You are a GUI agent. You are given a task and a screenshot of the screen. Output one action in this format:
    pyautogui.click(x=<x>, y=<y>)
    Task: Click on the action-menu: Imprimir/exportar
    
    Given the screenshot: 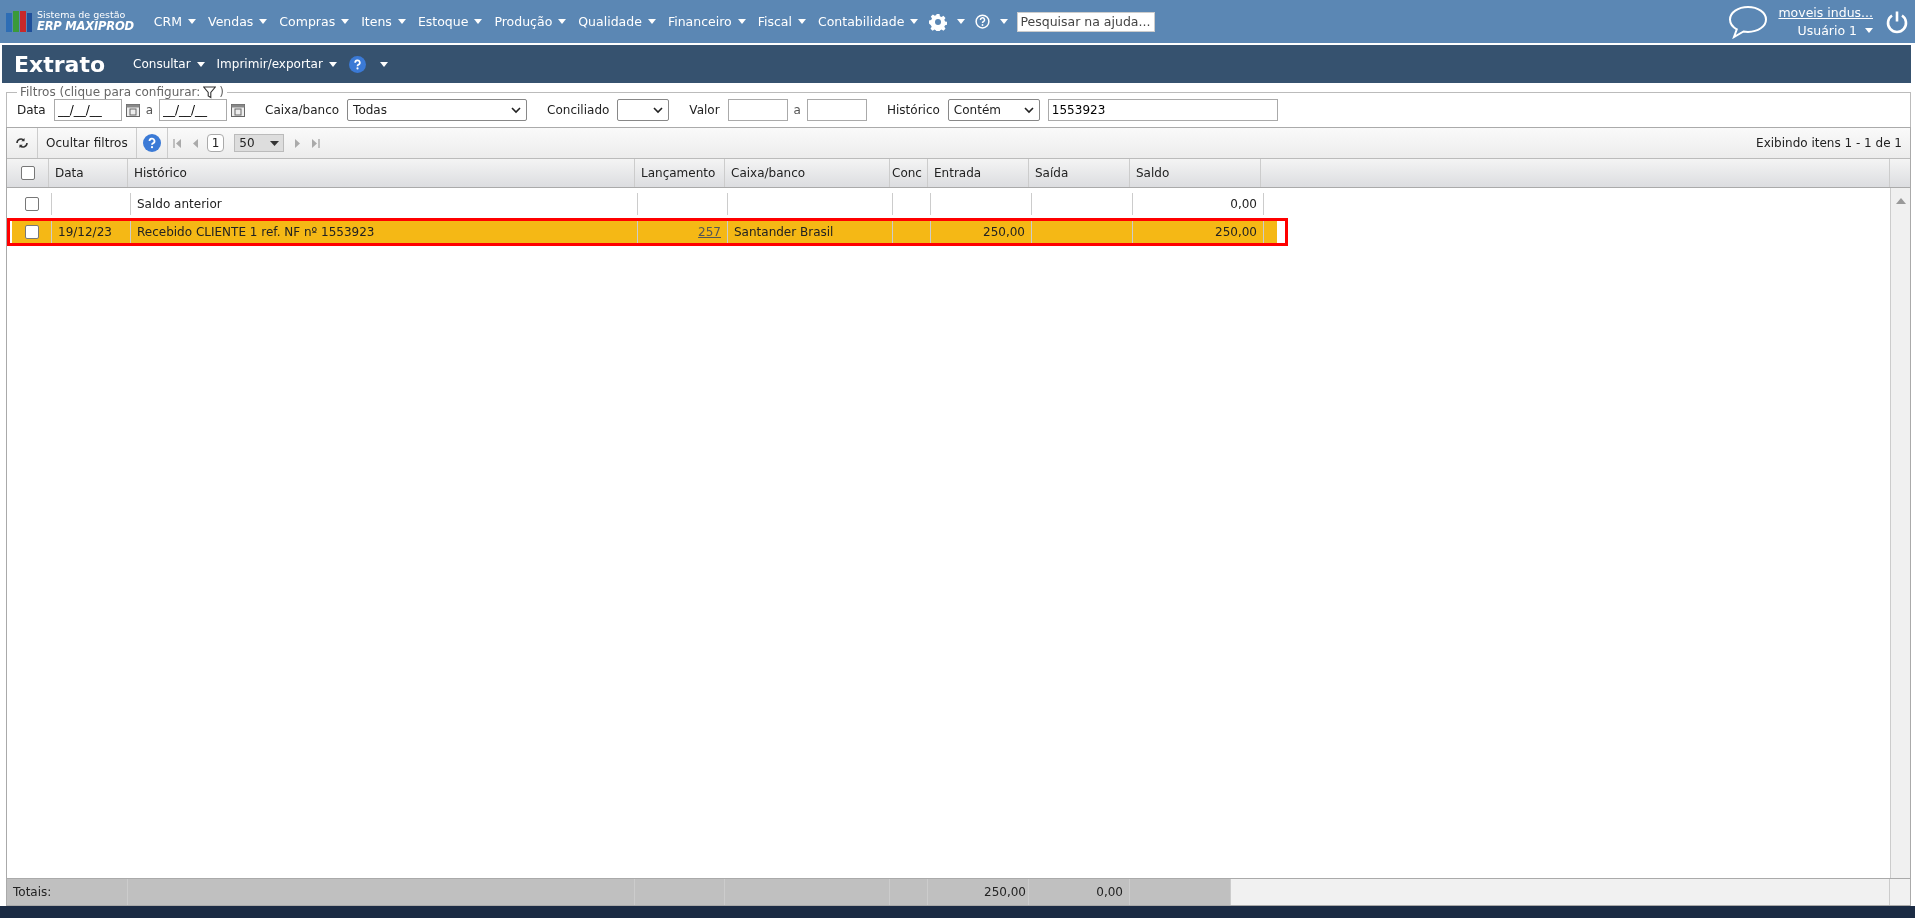 What is the action you would take?
    pyautogui.click(x=276, y=64)
    